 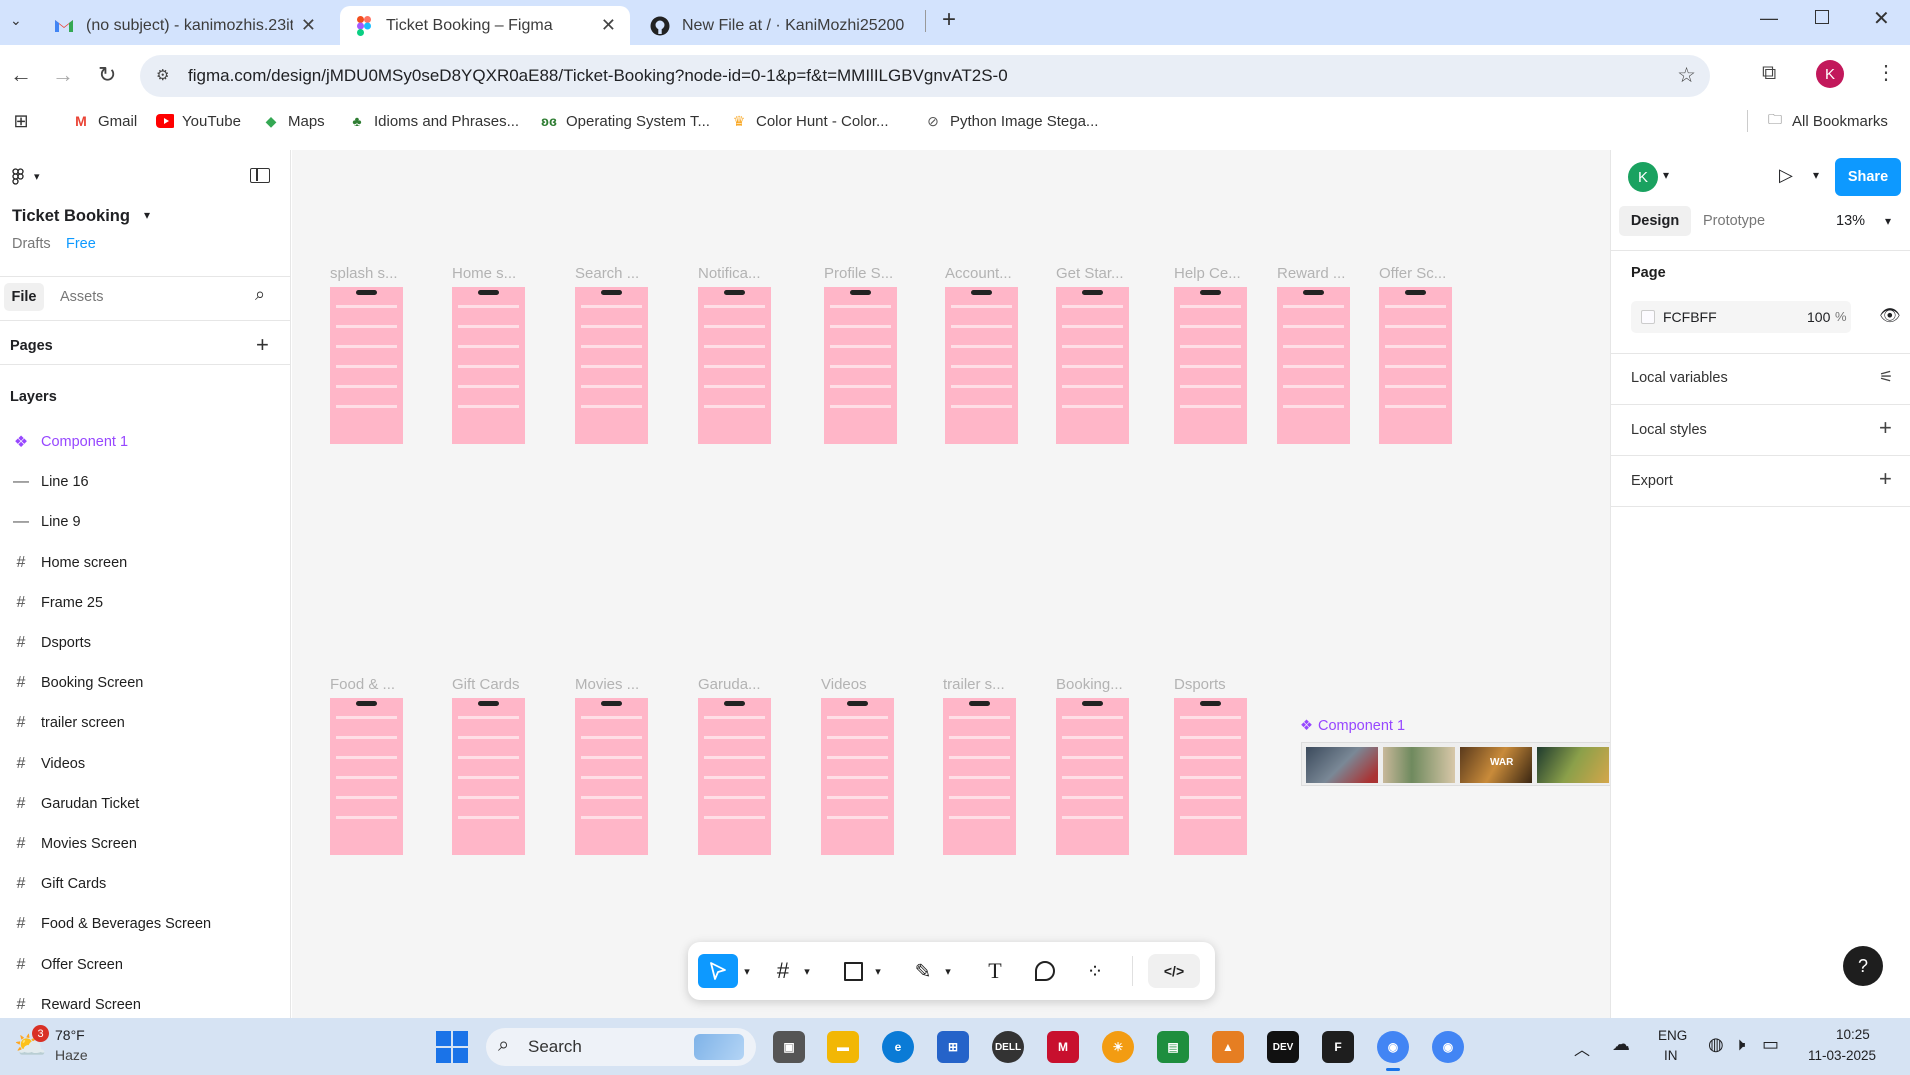 I want to click on close-window-button: ✕, so click(x=1881, y=18).